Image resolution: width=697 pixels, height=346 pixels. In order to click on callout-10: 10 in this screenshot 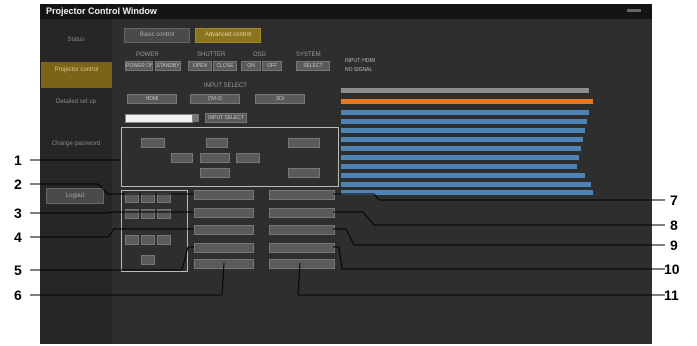, I will do `click(672, 269)`.